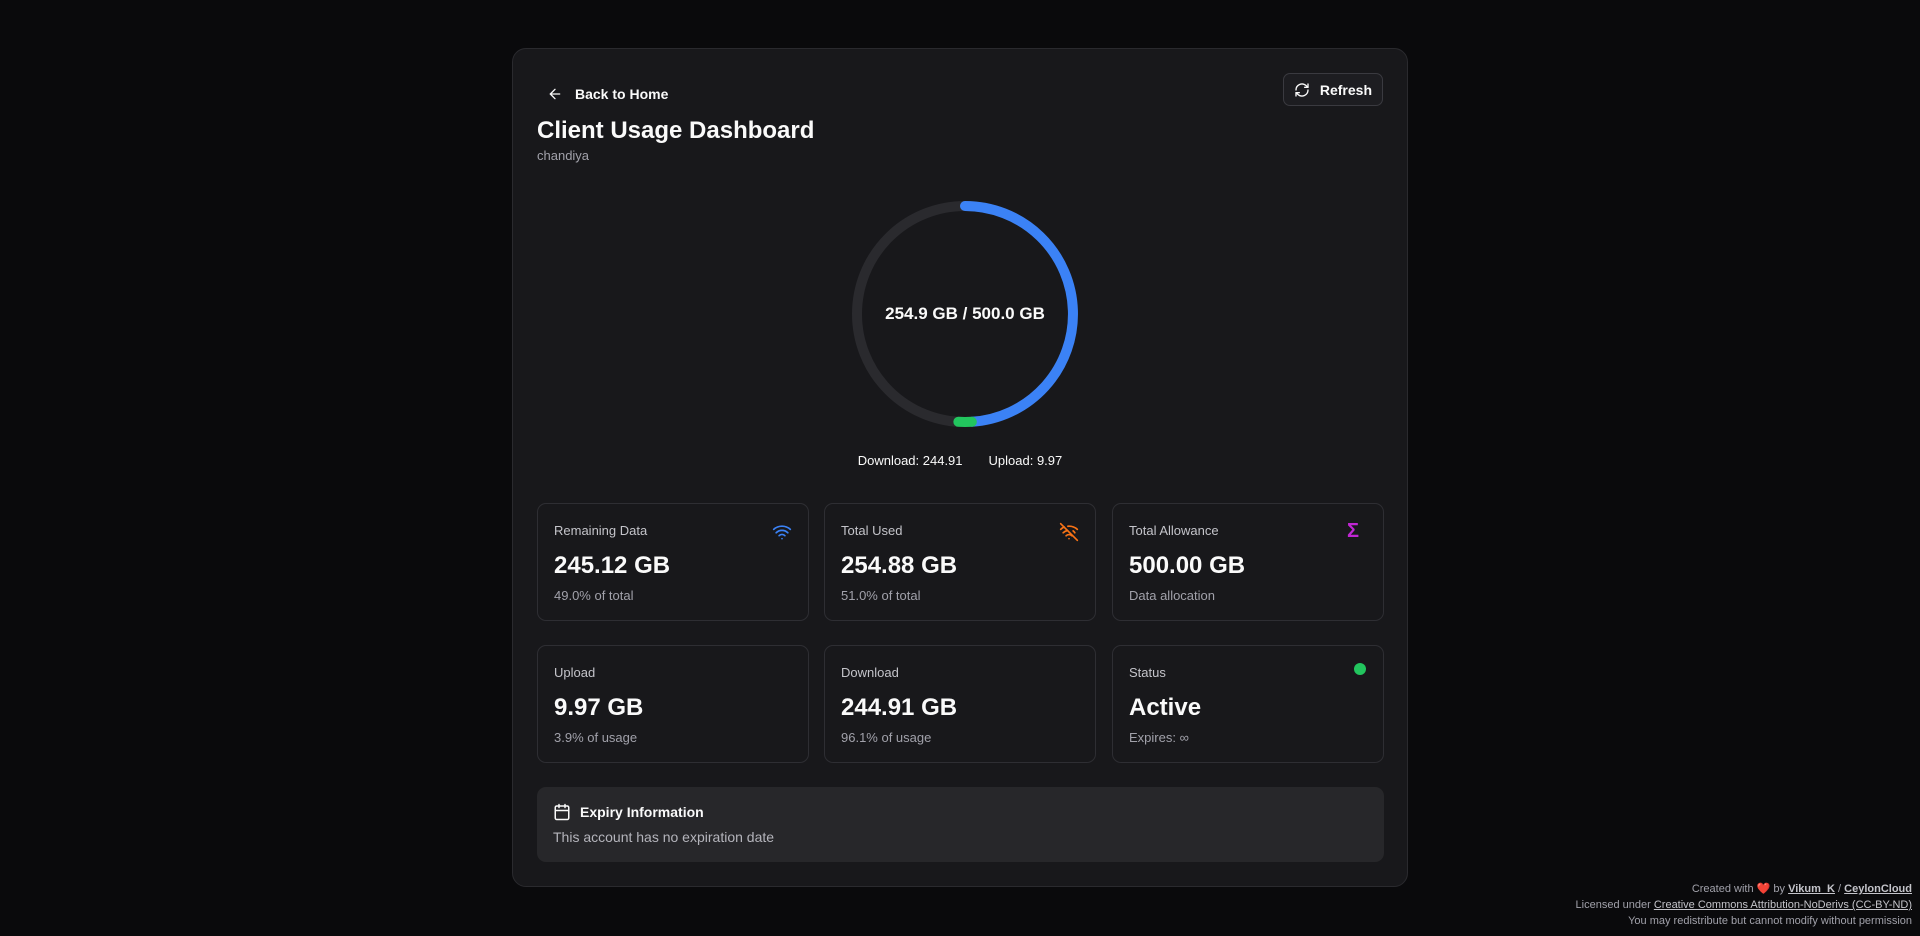 The width and height of the screenshot is (1920, 936). What do you see at coordinates (1025, 460) in the screenshot?
I see `gauge-legend-upload: Upload: 9.97` at bounding box center [1025, 460].